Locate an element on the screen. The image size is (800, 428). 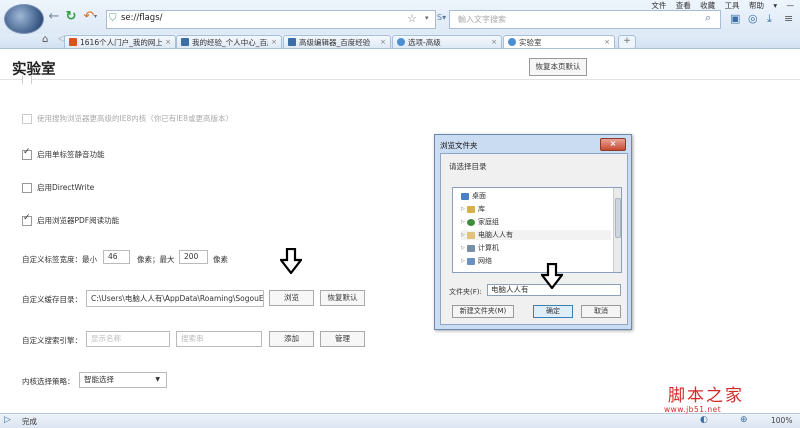
tree-item-homegroup: ▷ 家庭组 is located at coordinates (480, 222).